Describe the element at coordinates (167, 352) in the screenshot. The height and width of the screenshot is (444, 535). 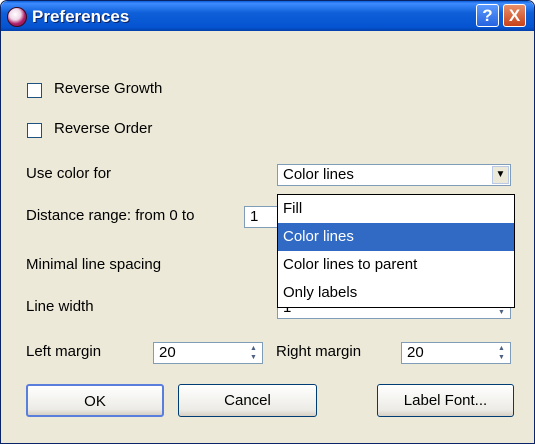
I see `left-margin-value: 20` at that location.